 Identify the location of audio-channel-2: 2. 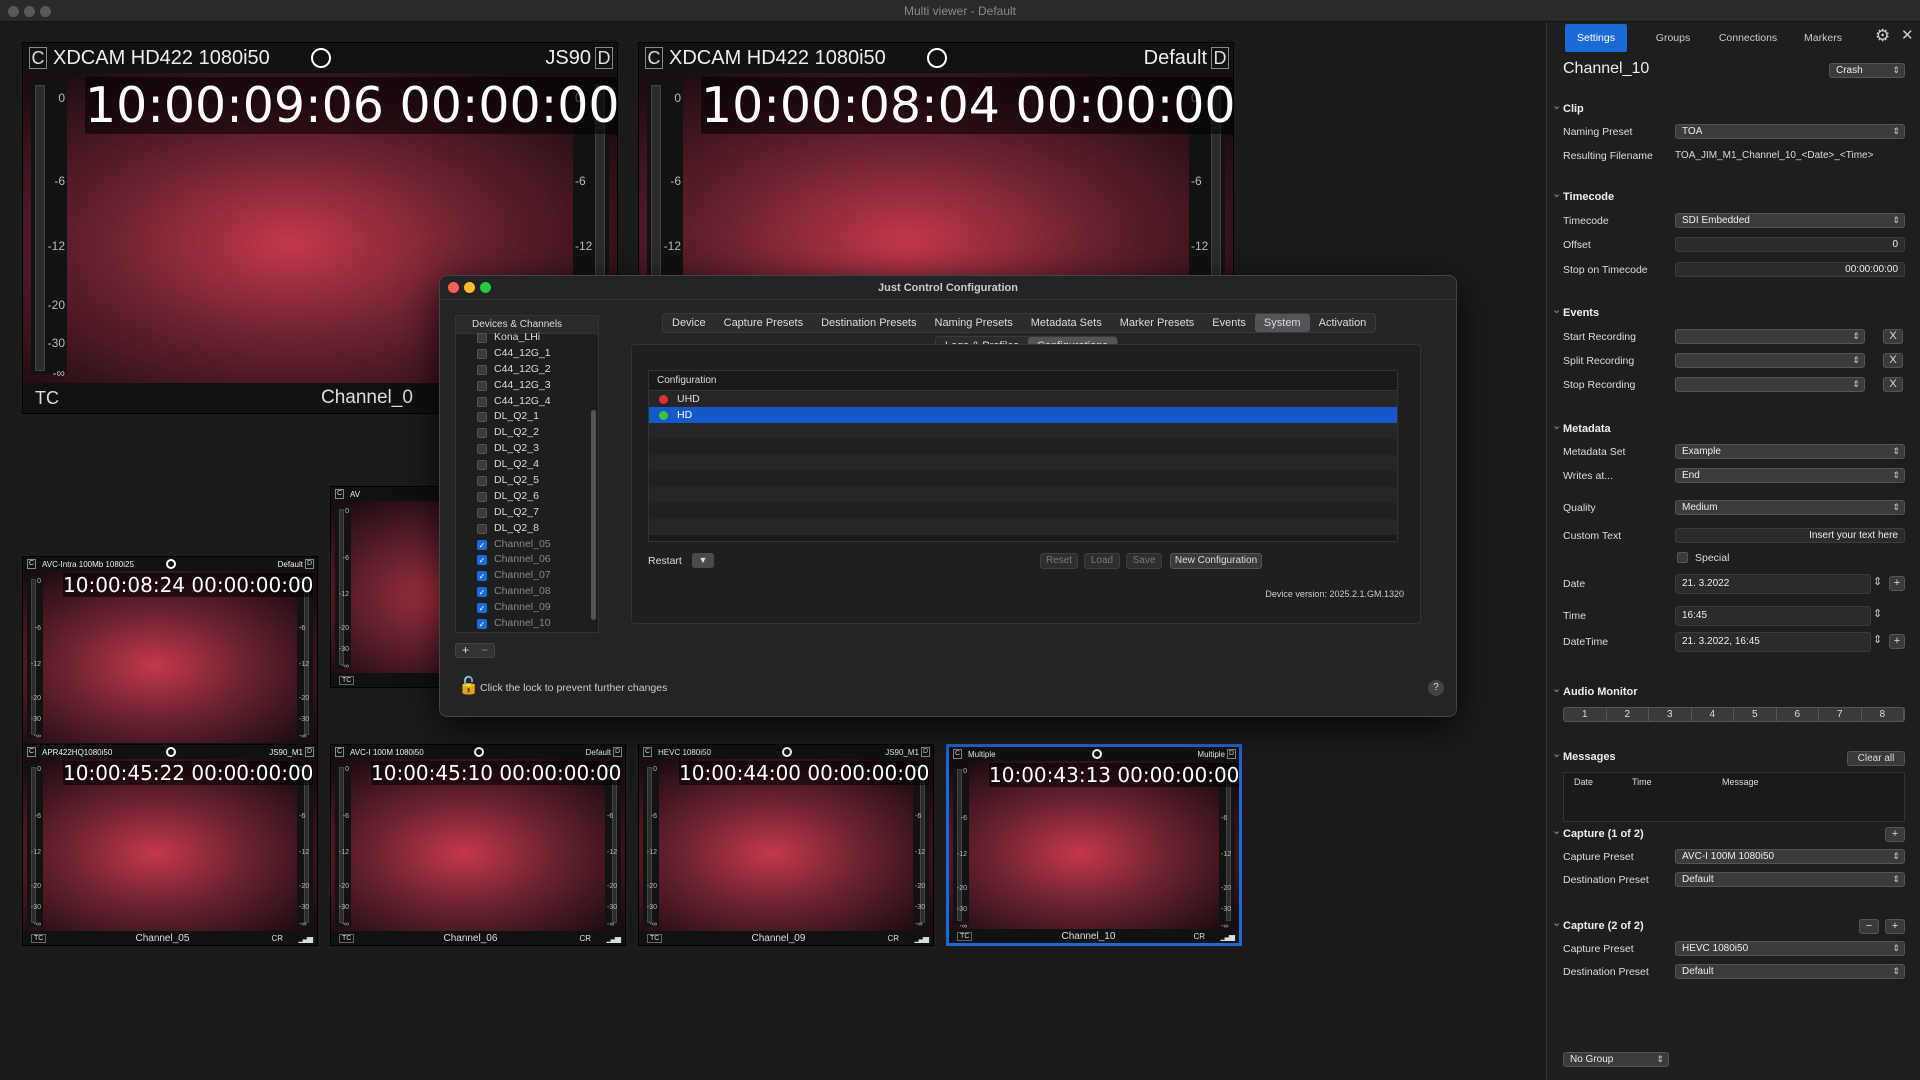
(1628, 714).